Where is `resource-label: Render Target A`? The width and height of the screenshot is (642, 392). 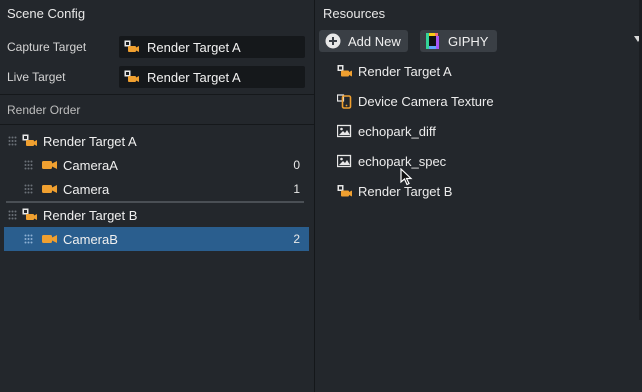
resource-label: Render Target A is located at coordinates (405, 71).